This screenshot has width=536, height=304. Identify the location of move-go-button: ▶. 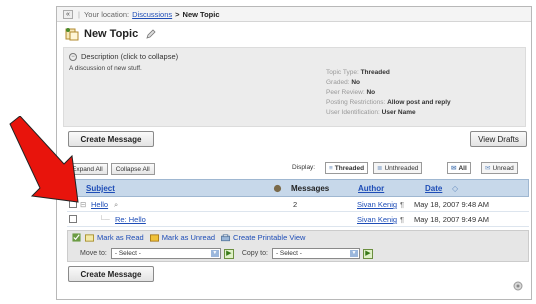
(228, 253).